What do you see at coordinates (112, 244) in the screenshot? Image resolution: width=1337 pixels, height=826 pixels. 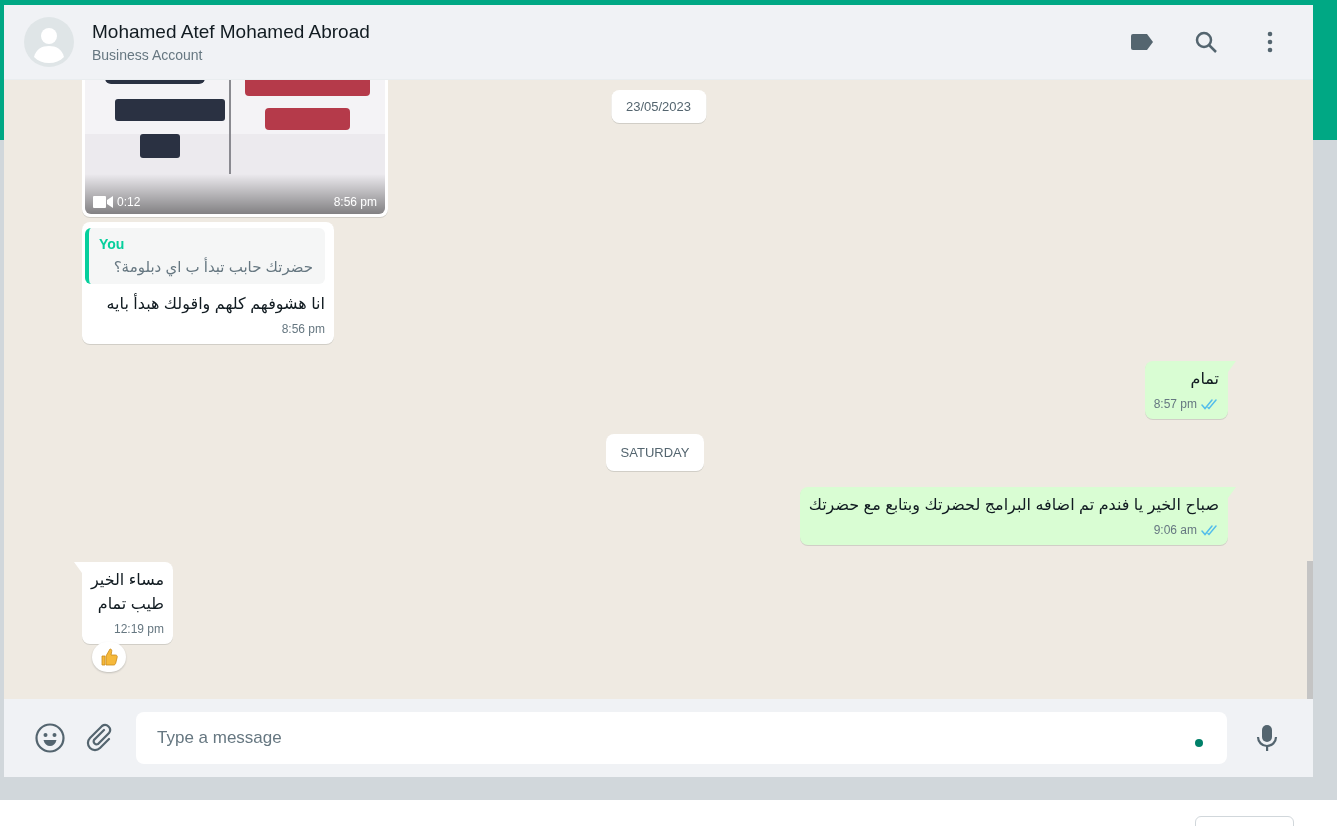 I see `quote-author: You` at bounding box center [112, 244].